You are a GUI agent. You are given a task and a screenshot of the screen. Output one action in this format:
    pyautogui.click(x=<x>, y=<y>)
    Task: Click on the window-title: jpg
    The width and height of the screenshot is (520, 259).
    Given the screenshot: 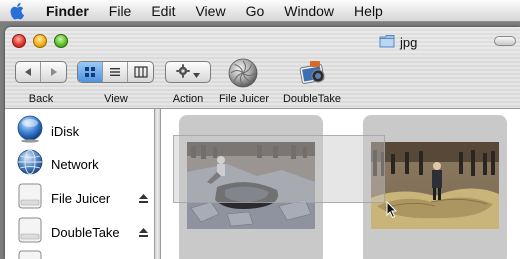 What is the action you would take?
    pyautogui.click(x=398, y=42)
    